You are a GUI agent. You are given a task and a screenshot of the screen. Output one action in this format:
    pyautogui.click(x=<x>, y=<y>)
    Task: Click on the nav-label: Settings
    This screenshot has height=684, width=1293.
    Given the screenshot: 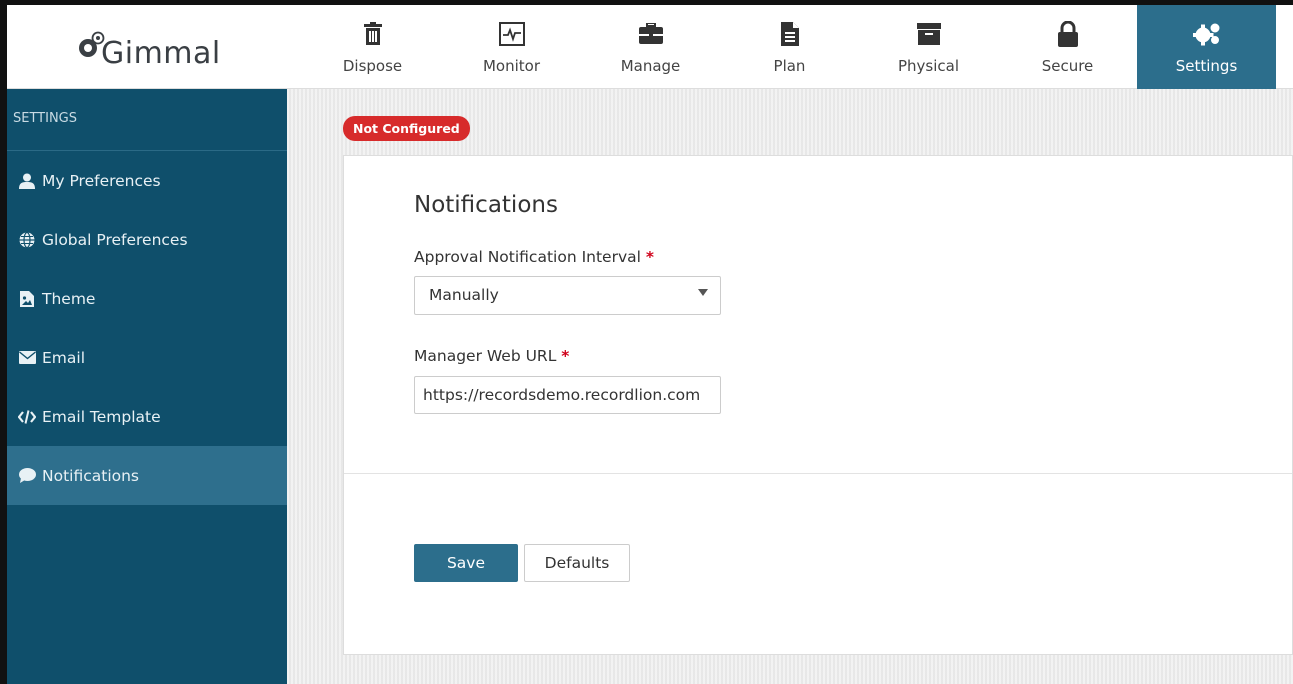 What is the action you would take?
    pyautogui.click(x=1206, y=66)
    